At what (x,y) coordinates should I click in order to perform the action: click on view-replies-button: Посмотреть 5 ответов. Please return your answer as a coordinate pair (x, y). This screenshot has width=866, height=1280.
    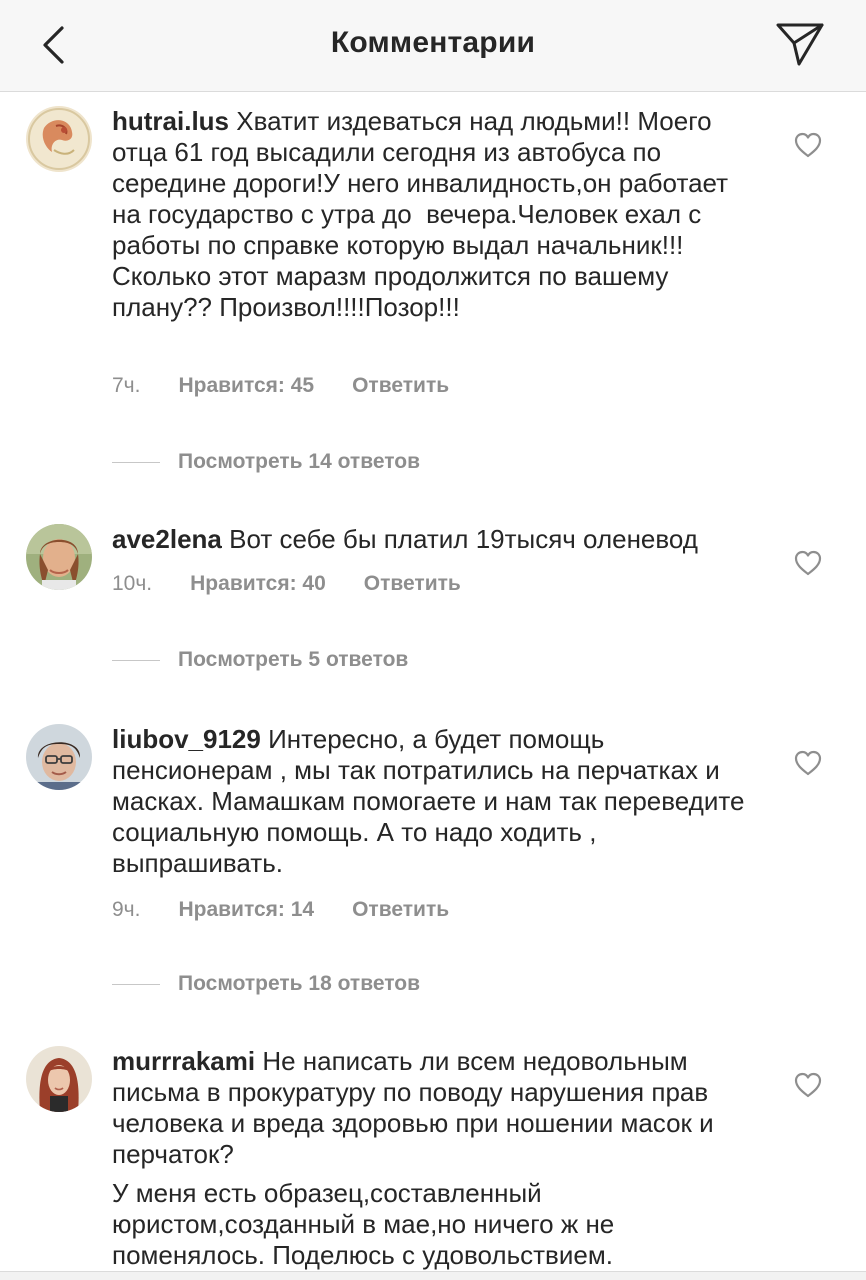
    Looking at the image, I should click on (260, 660).